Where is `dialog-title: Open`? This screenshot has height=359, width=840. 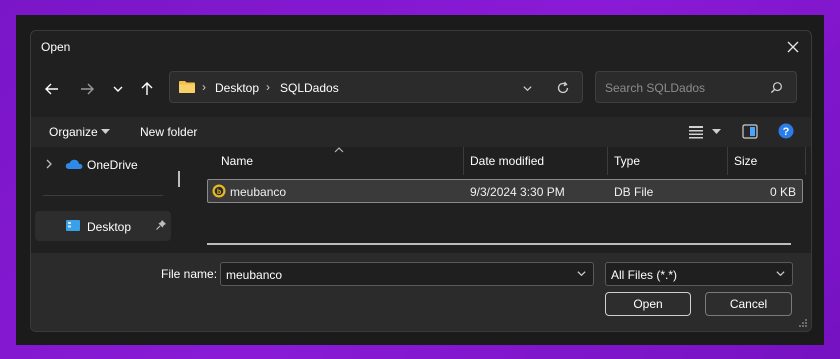
dialog-title: Open is located at coordinates (56, 47).